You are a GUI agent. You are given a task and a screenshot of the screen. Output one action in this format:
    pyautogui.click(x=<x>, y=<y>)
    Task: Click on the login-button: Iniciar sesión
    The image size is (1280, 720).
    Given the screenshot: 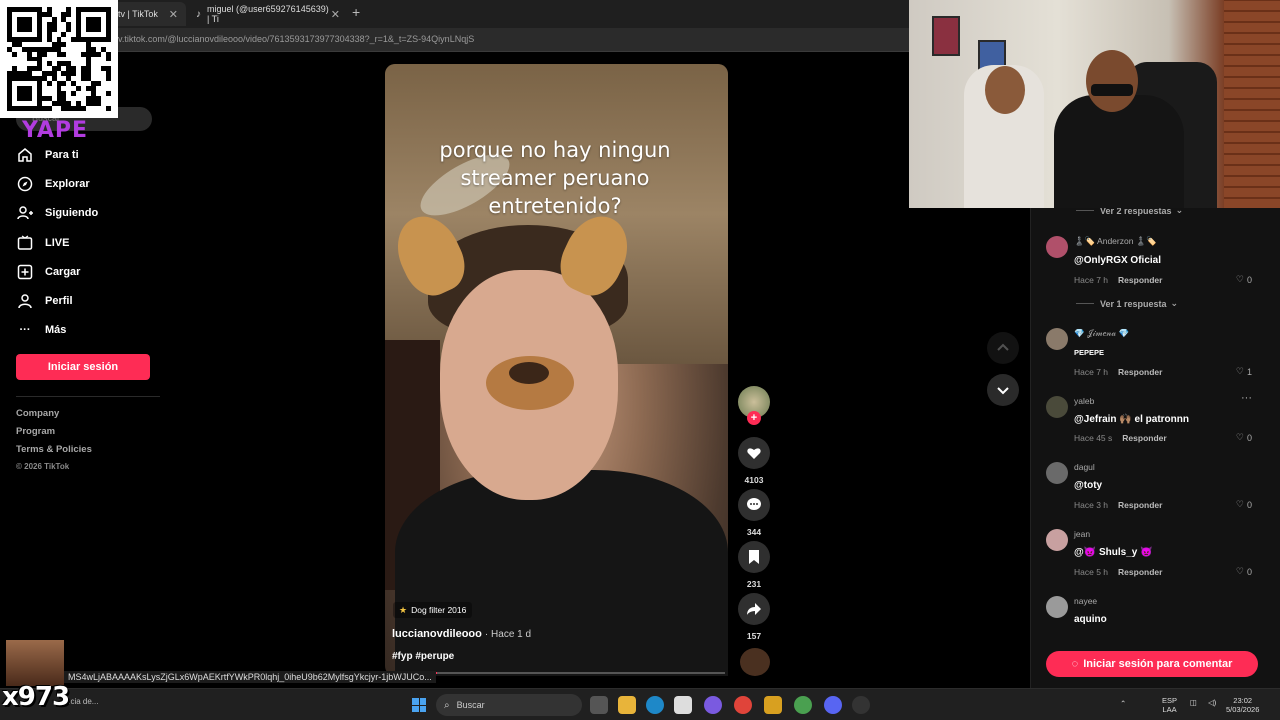 What is the action you would take?
    pyautogui.click(x=83, y=367)
    